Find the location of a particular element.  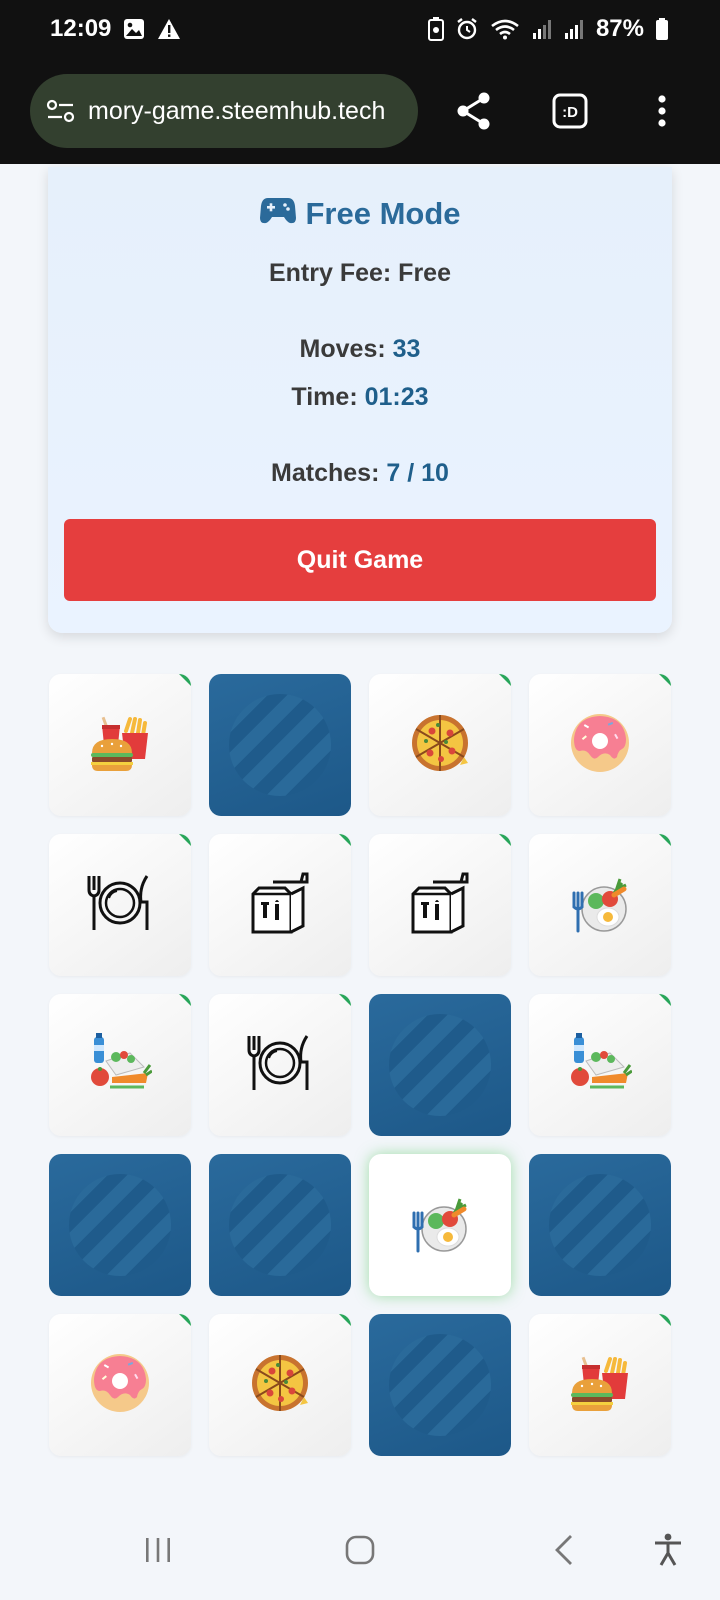

alarm-icon is located at coordinates (467, 29).